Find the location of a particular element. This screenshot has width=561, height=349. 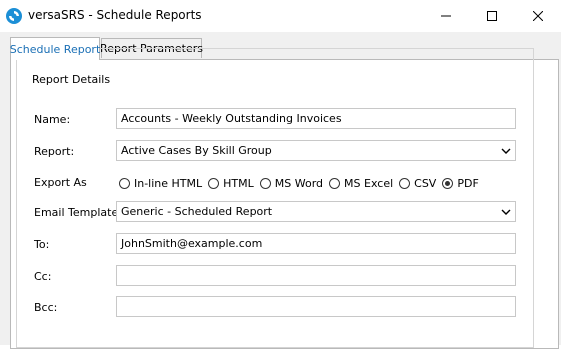

bcc-label: Bcc: is located at coordinates (46, 307).